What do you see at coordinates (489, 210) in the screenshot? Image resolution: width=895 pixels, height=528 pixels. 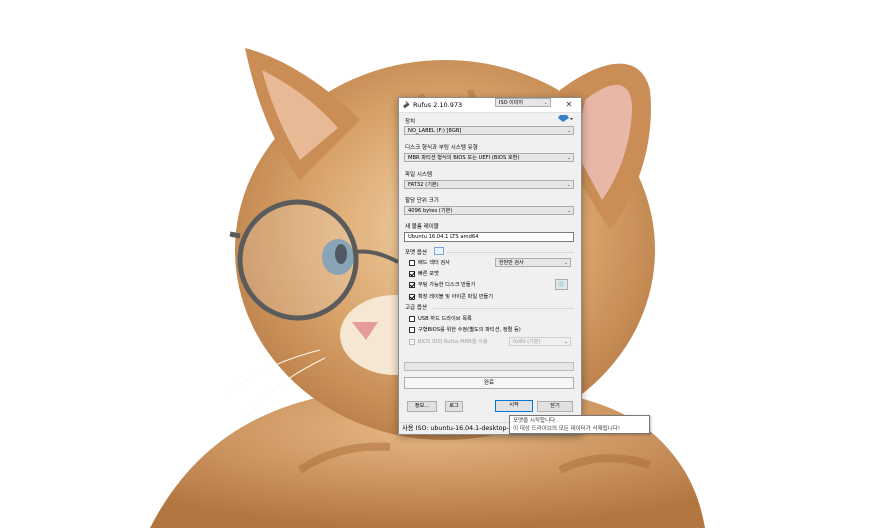 I see `cluster-select: 4096 bytes (기본) ⌄` at bounding box center [489, 210].